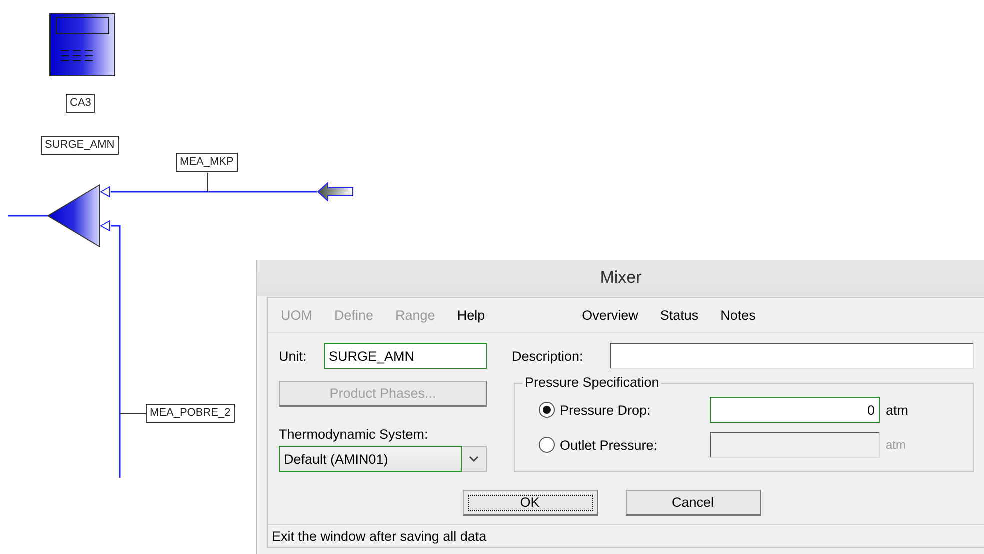 This screenshot has width=984, height=554. I want to click on stream-label: MEA_MKP, so click(207, 162).